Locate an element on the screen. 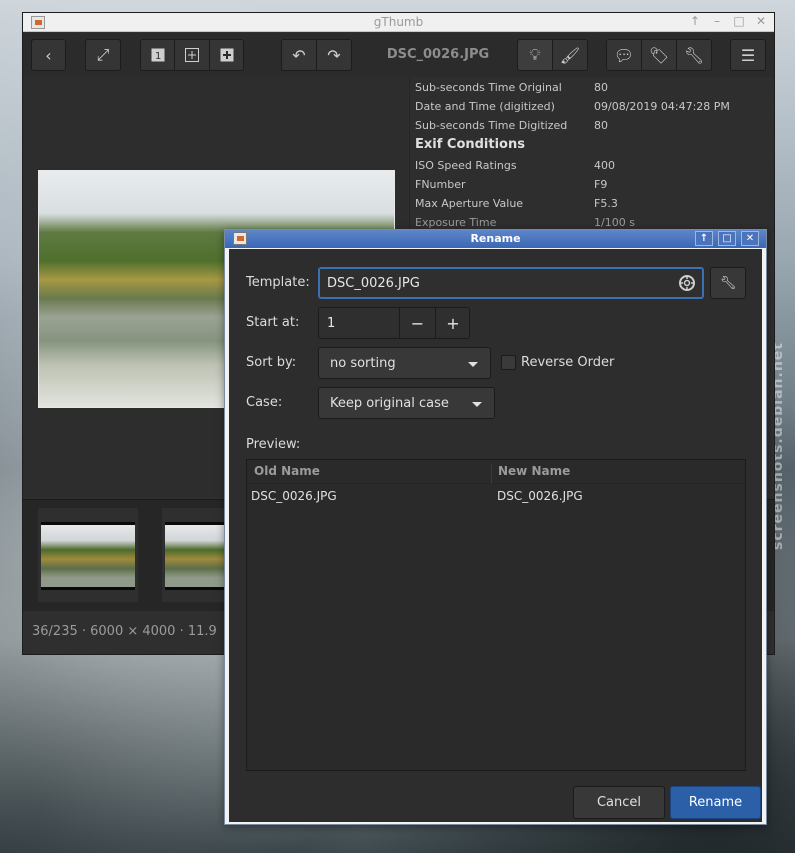 The width and height of the screenshot is (795, 853). tools-button: 🔧︎ is located at coordinates (694, 55).